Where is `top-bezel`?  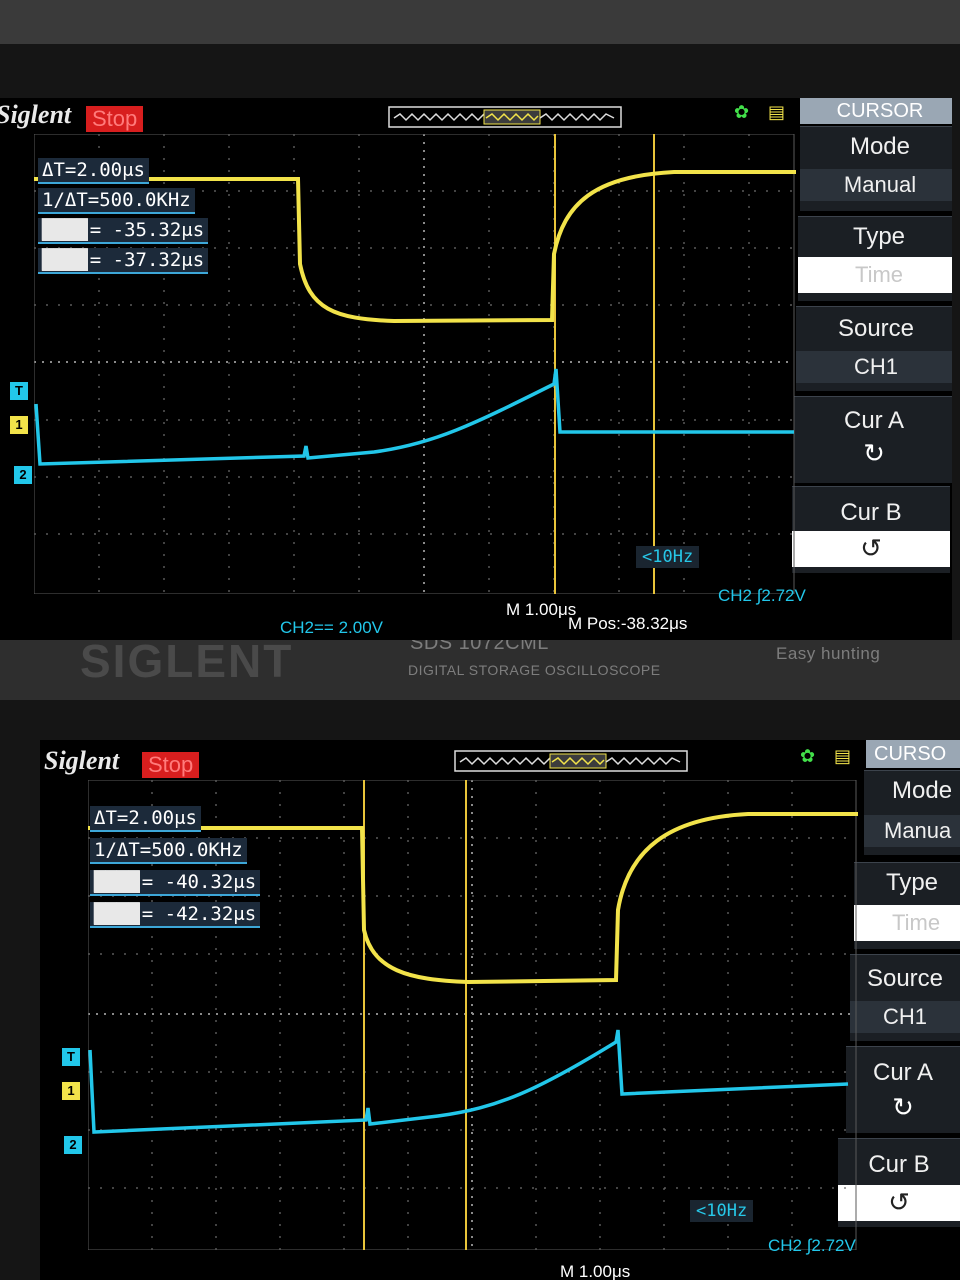
top-bezel is located at coordinates (480, 22).